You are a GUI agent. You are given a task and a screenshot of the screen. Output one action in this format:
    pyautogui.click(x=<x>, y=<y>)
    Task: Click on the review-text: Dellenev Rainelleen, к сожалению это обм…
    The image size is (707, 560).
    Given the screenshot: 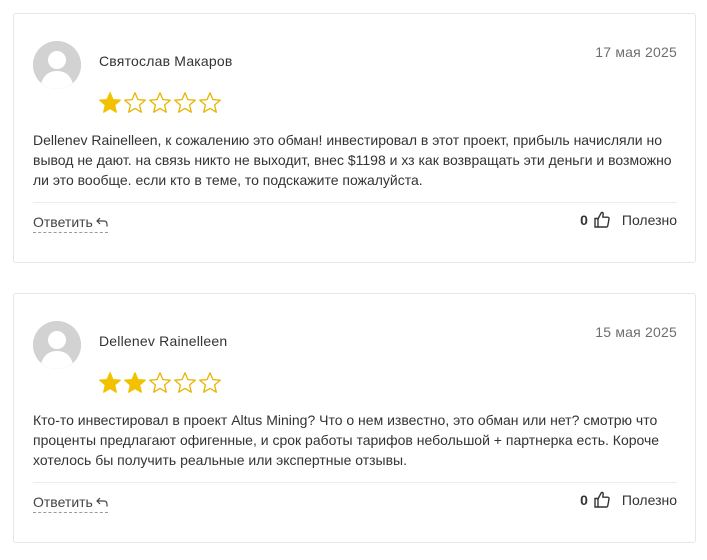 What is the action you would take?
    pyautogui.click(x=352, y=160)
    